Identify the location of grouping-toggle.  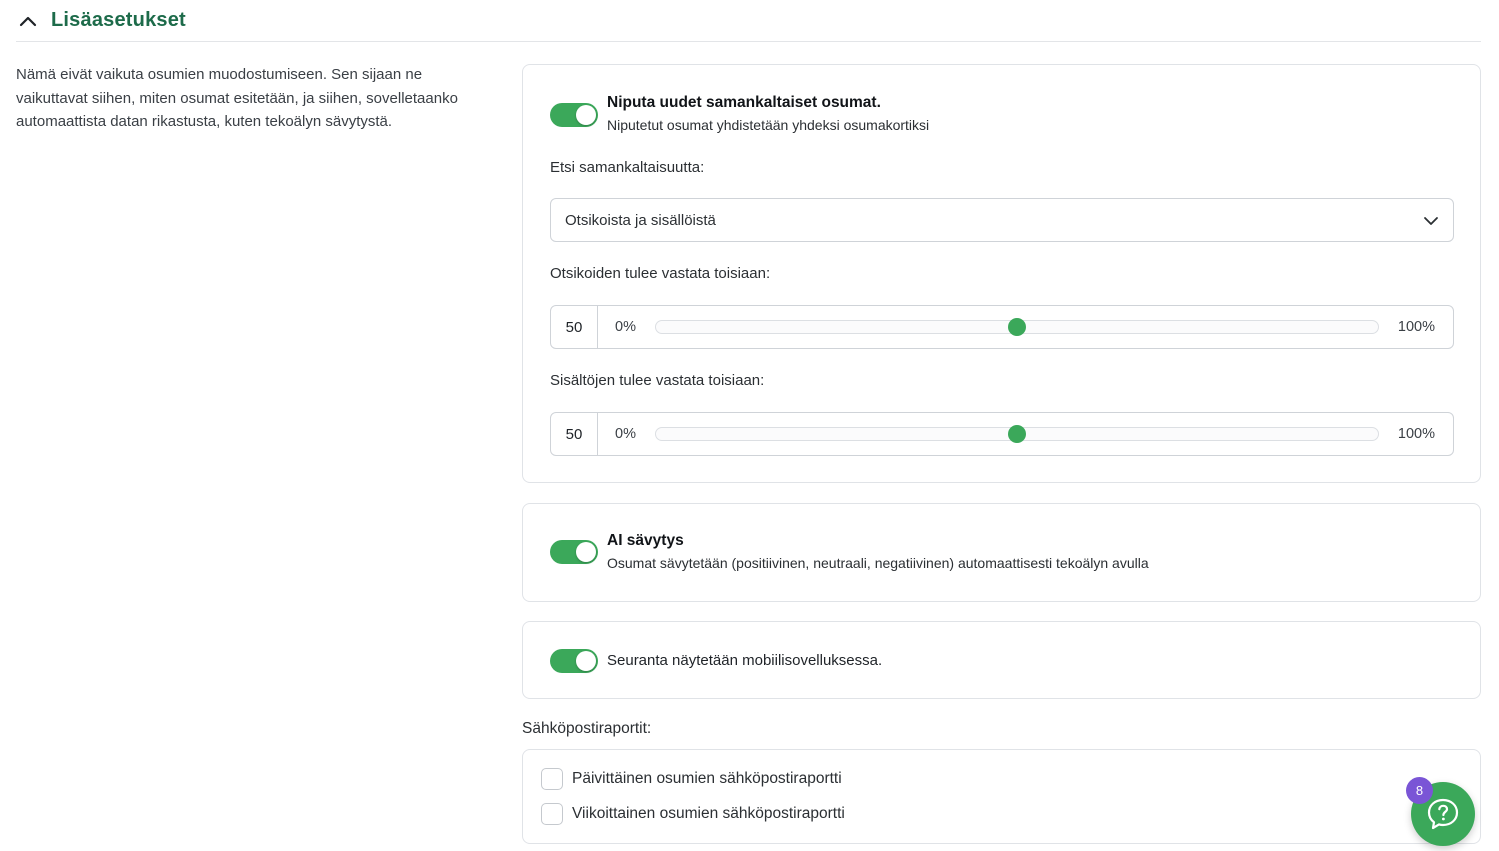
(574, 115).